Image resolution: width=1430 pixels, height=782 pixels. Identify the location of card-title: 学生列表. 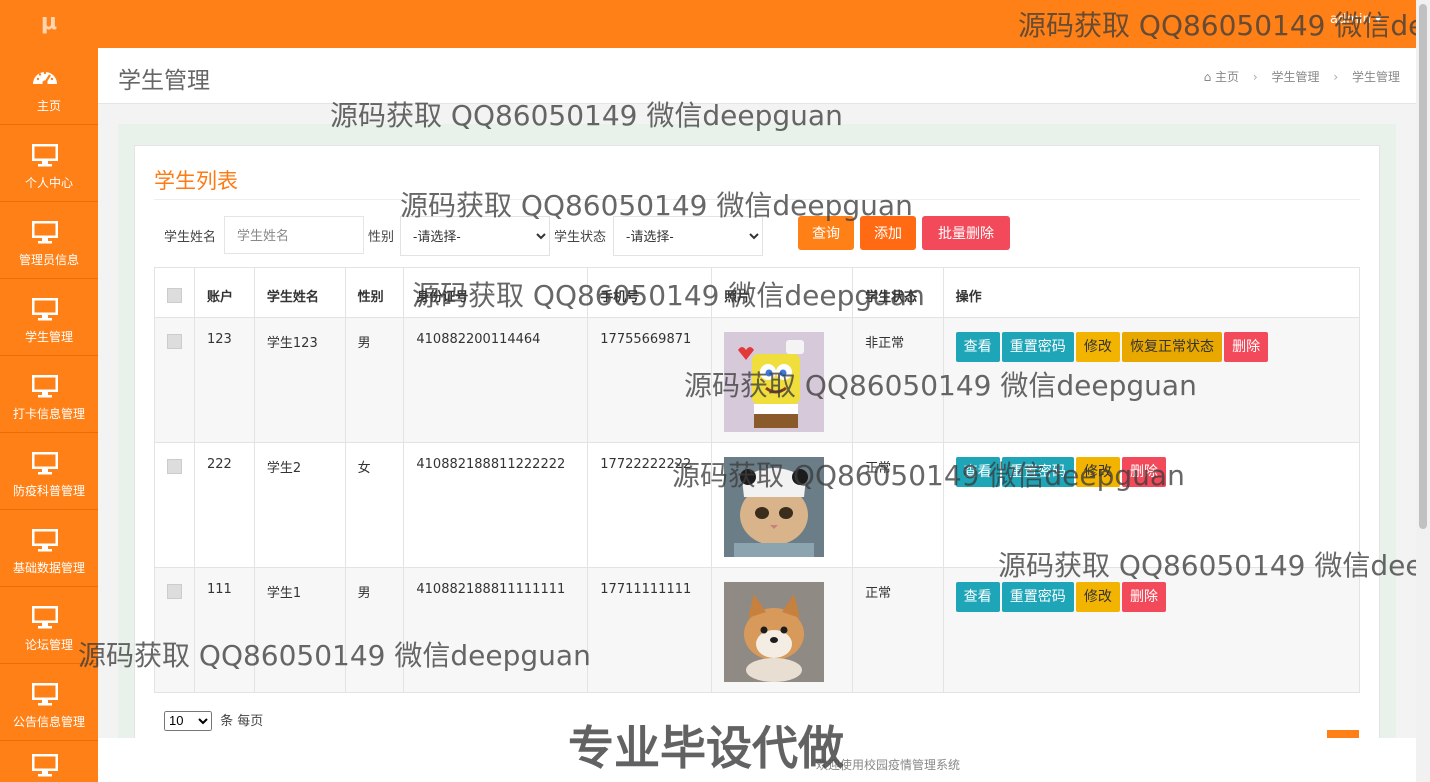
(196, 181).